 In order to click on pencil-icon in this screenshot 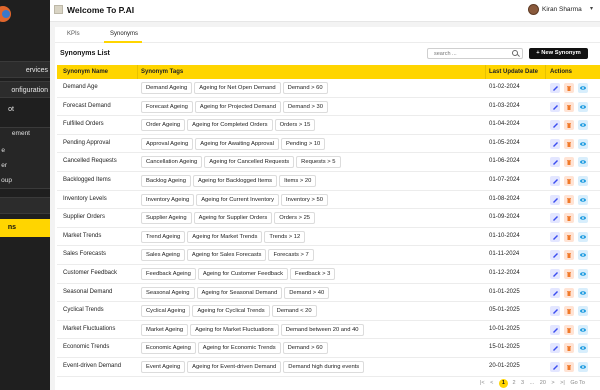, I will do `click(555, 88)`.